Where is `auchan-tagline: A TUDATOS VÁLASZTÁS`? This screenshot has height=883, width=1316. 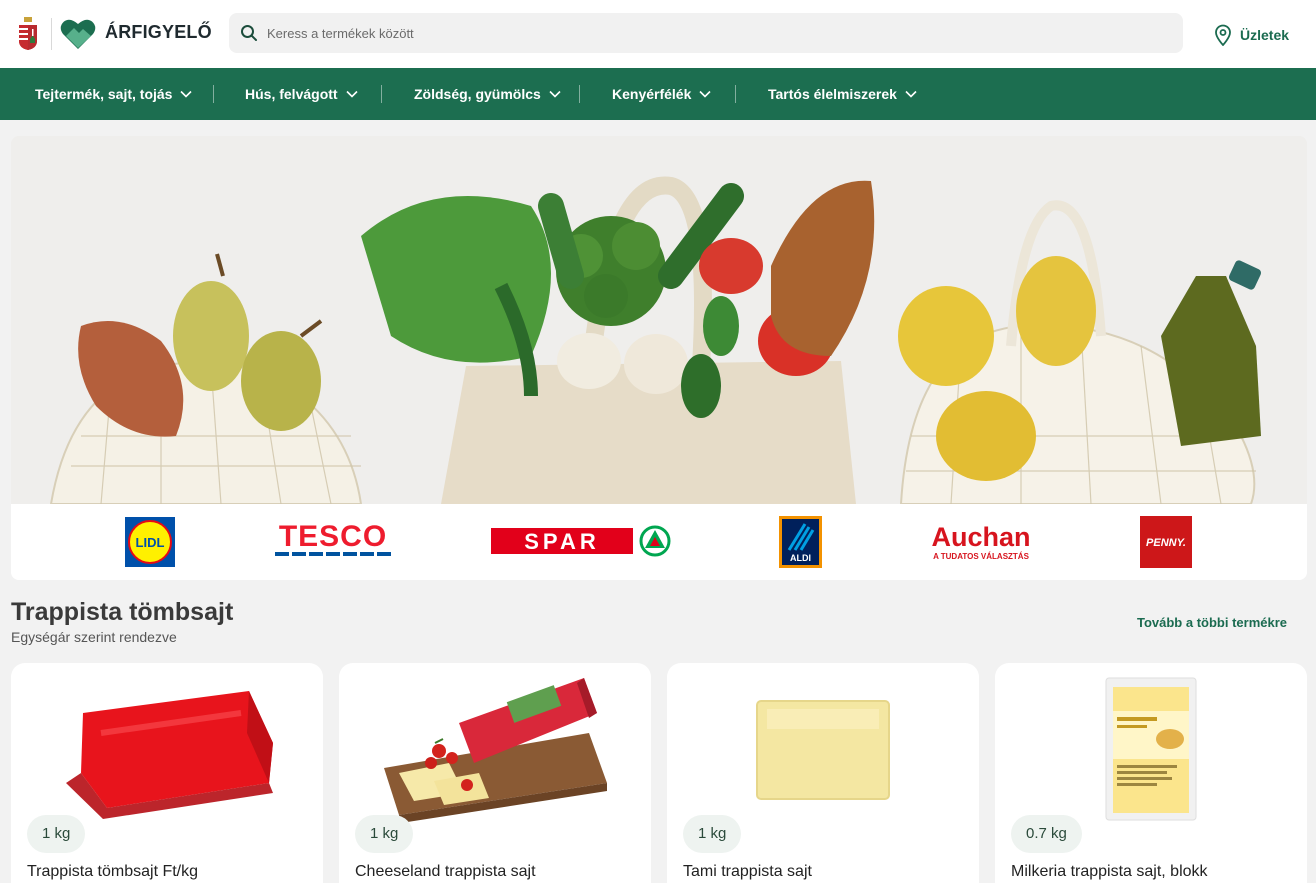
auchan-tagline: A TUDATOS VÁLASZTÁS is located at coordinates (981, 556).